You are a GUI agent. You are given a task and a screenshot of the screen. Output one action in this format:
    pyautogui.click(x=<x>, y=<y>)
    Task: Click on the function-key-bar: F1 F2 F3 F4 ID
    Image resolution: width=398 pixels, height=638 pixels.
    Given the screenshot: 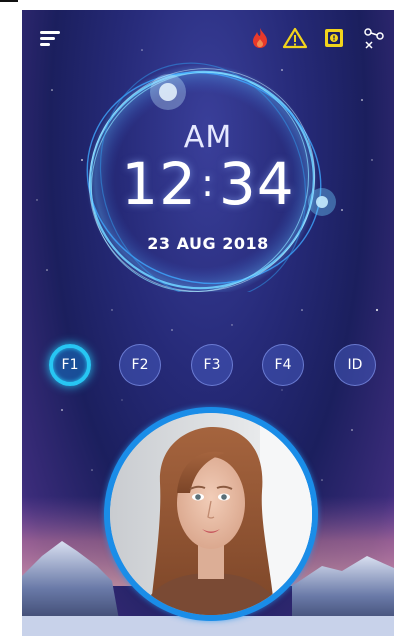 What is the action you would take?
    pyautogui.click(x=208, y=366)
    